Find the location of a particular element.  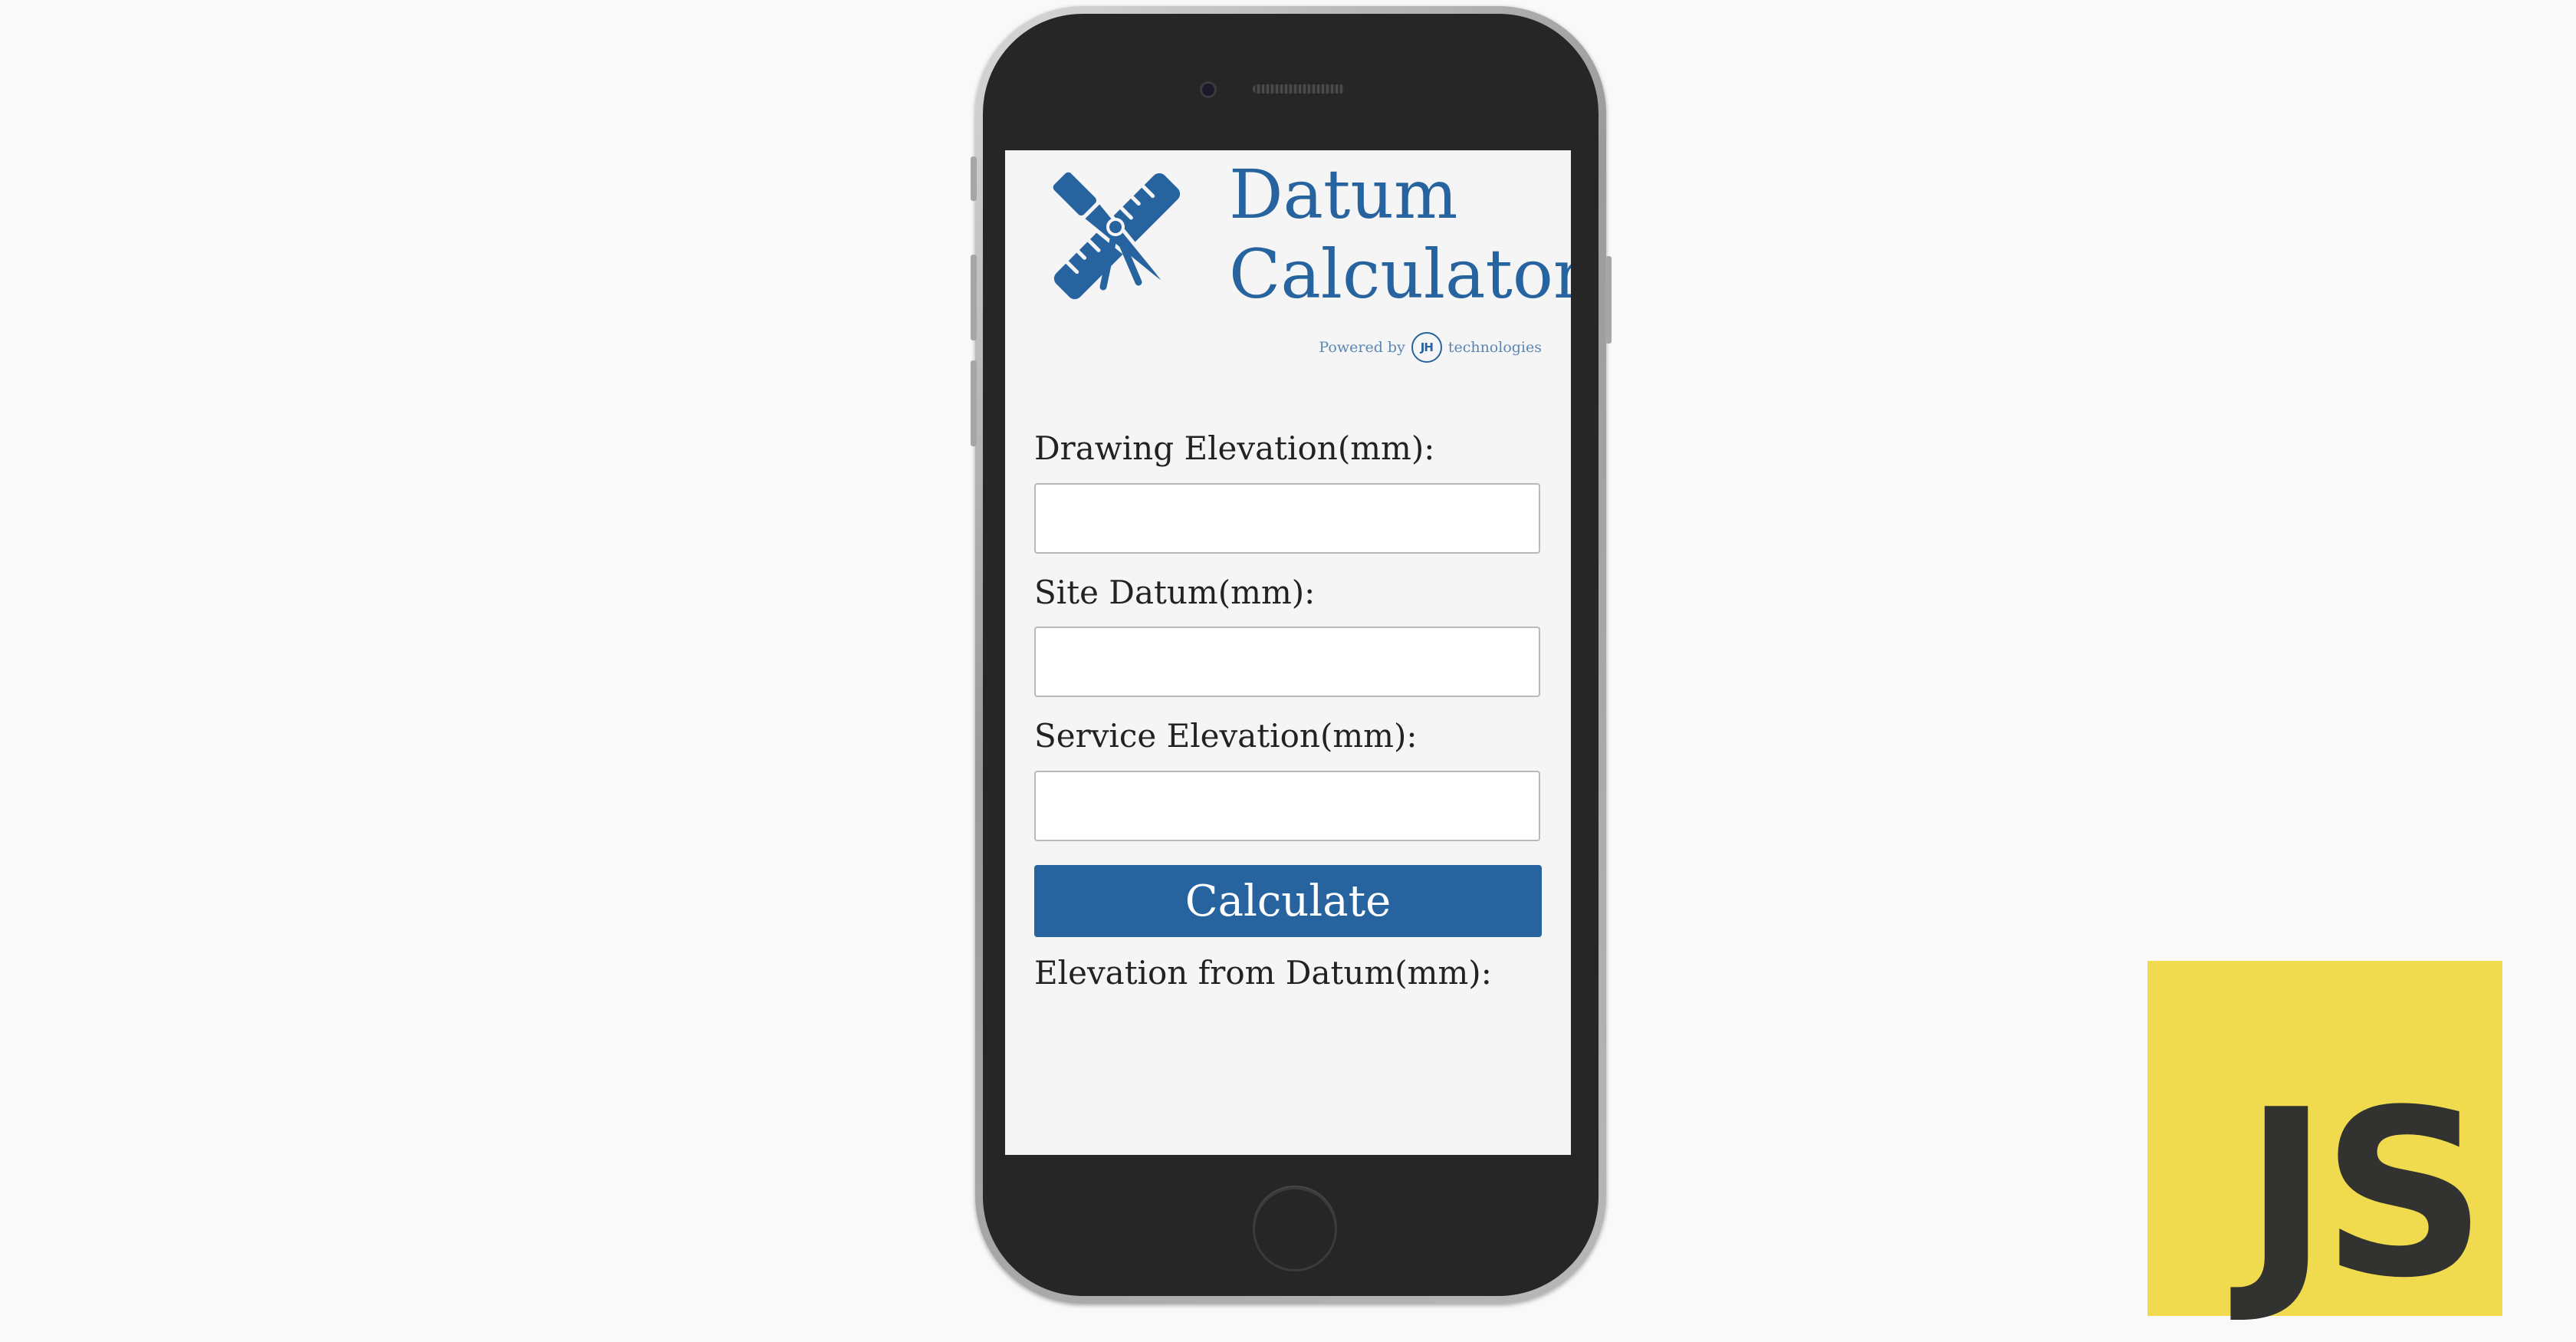

volume-up-button is located at coordinates (974, 297).